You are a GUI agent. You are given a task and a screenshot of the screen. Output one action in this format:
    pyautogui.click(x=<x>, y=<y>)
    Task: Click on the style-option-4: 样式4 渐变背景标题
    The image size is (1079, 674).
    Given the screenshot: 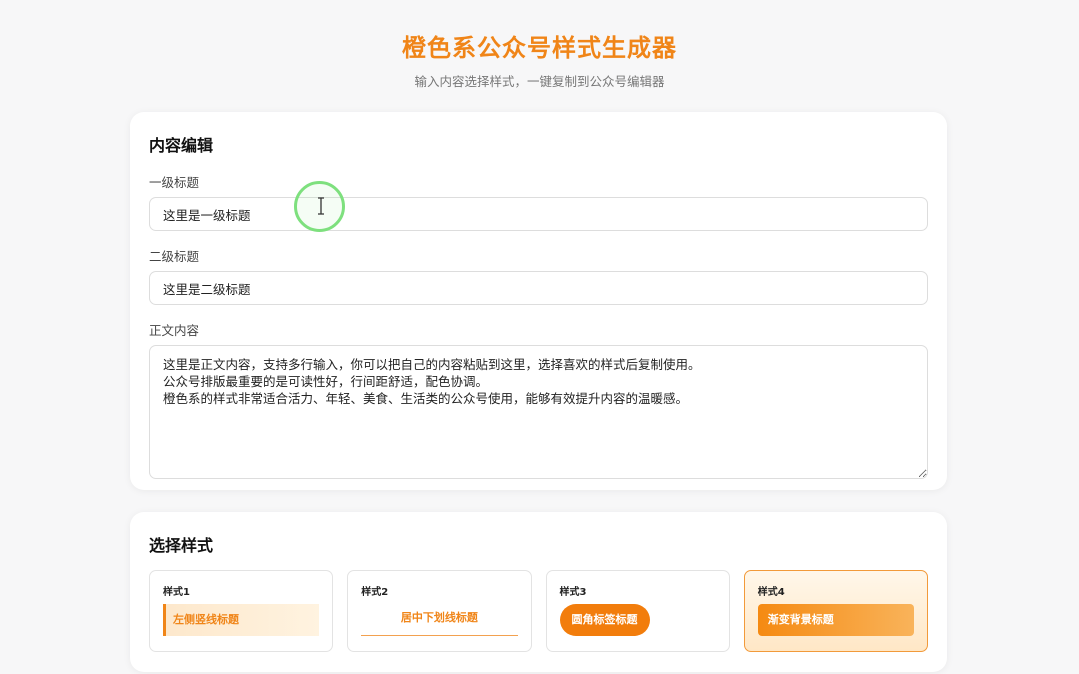 What is the action you would take?
    pyautogui.click(x=835, y=611)
    